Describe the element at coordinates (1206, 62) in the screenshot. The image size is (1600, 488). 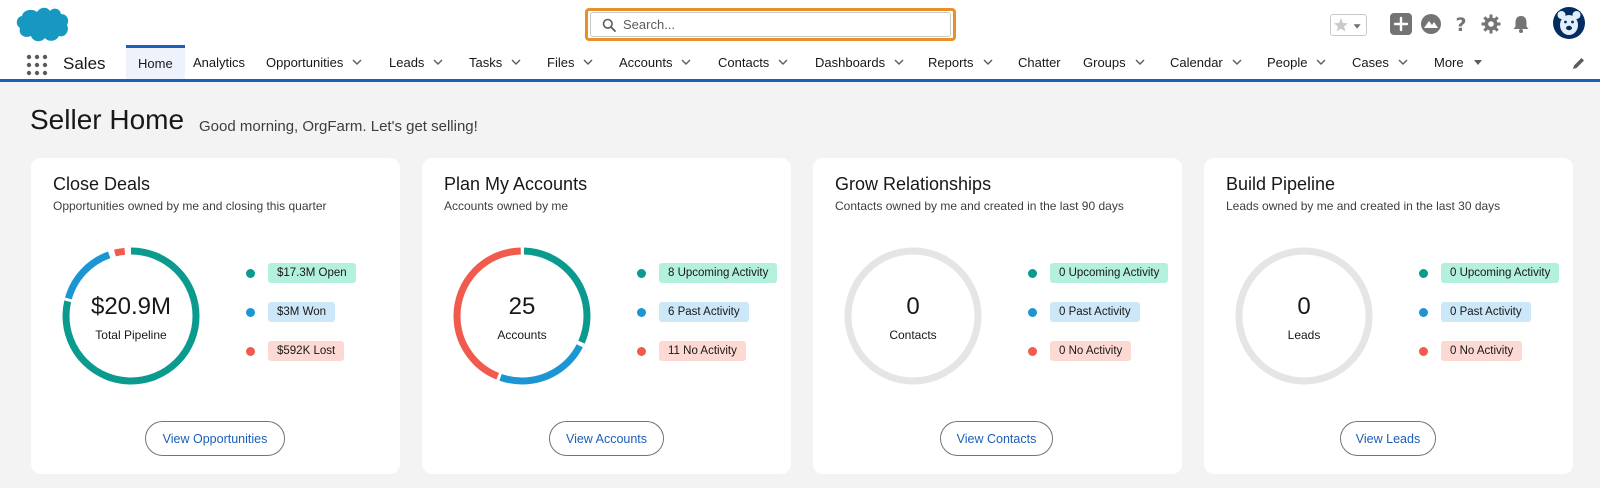
I see `tab-calendar: Calendar` at that location.